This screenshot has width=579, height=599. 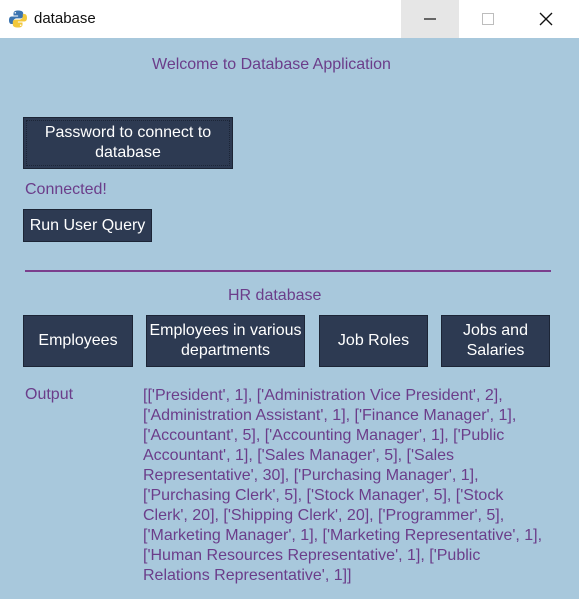 I want to click on python-icon, so click(x=18, y=19).